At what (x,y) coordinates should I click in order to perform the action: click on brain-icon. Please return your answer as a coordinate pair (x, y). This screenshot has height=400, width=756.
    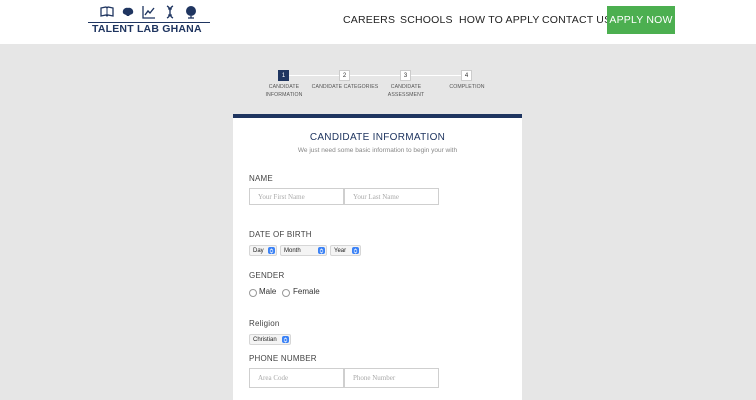
    Looking at the image, I should click on (128, 11).